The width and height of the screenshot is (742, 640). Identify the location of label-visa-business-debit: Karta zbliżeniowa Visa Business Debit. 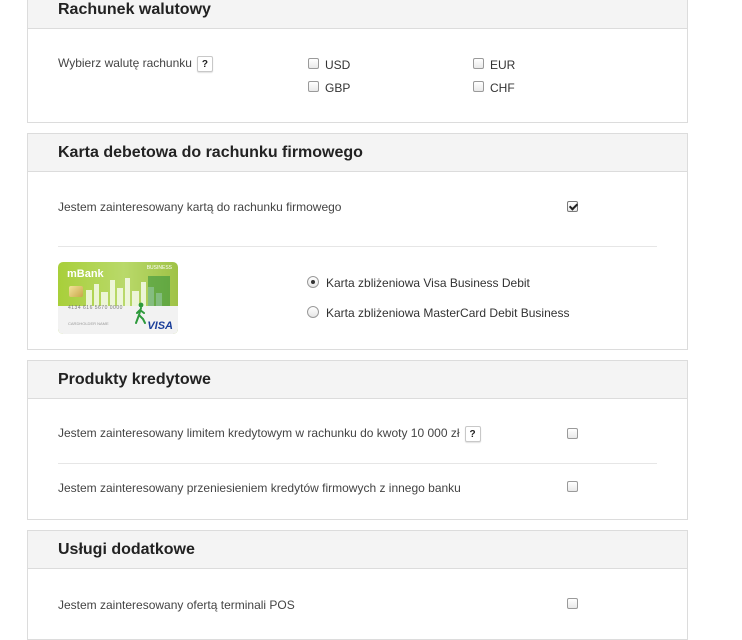
(428, 283).